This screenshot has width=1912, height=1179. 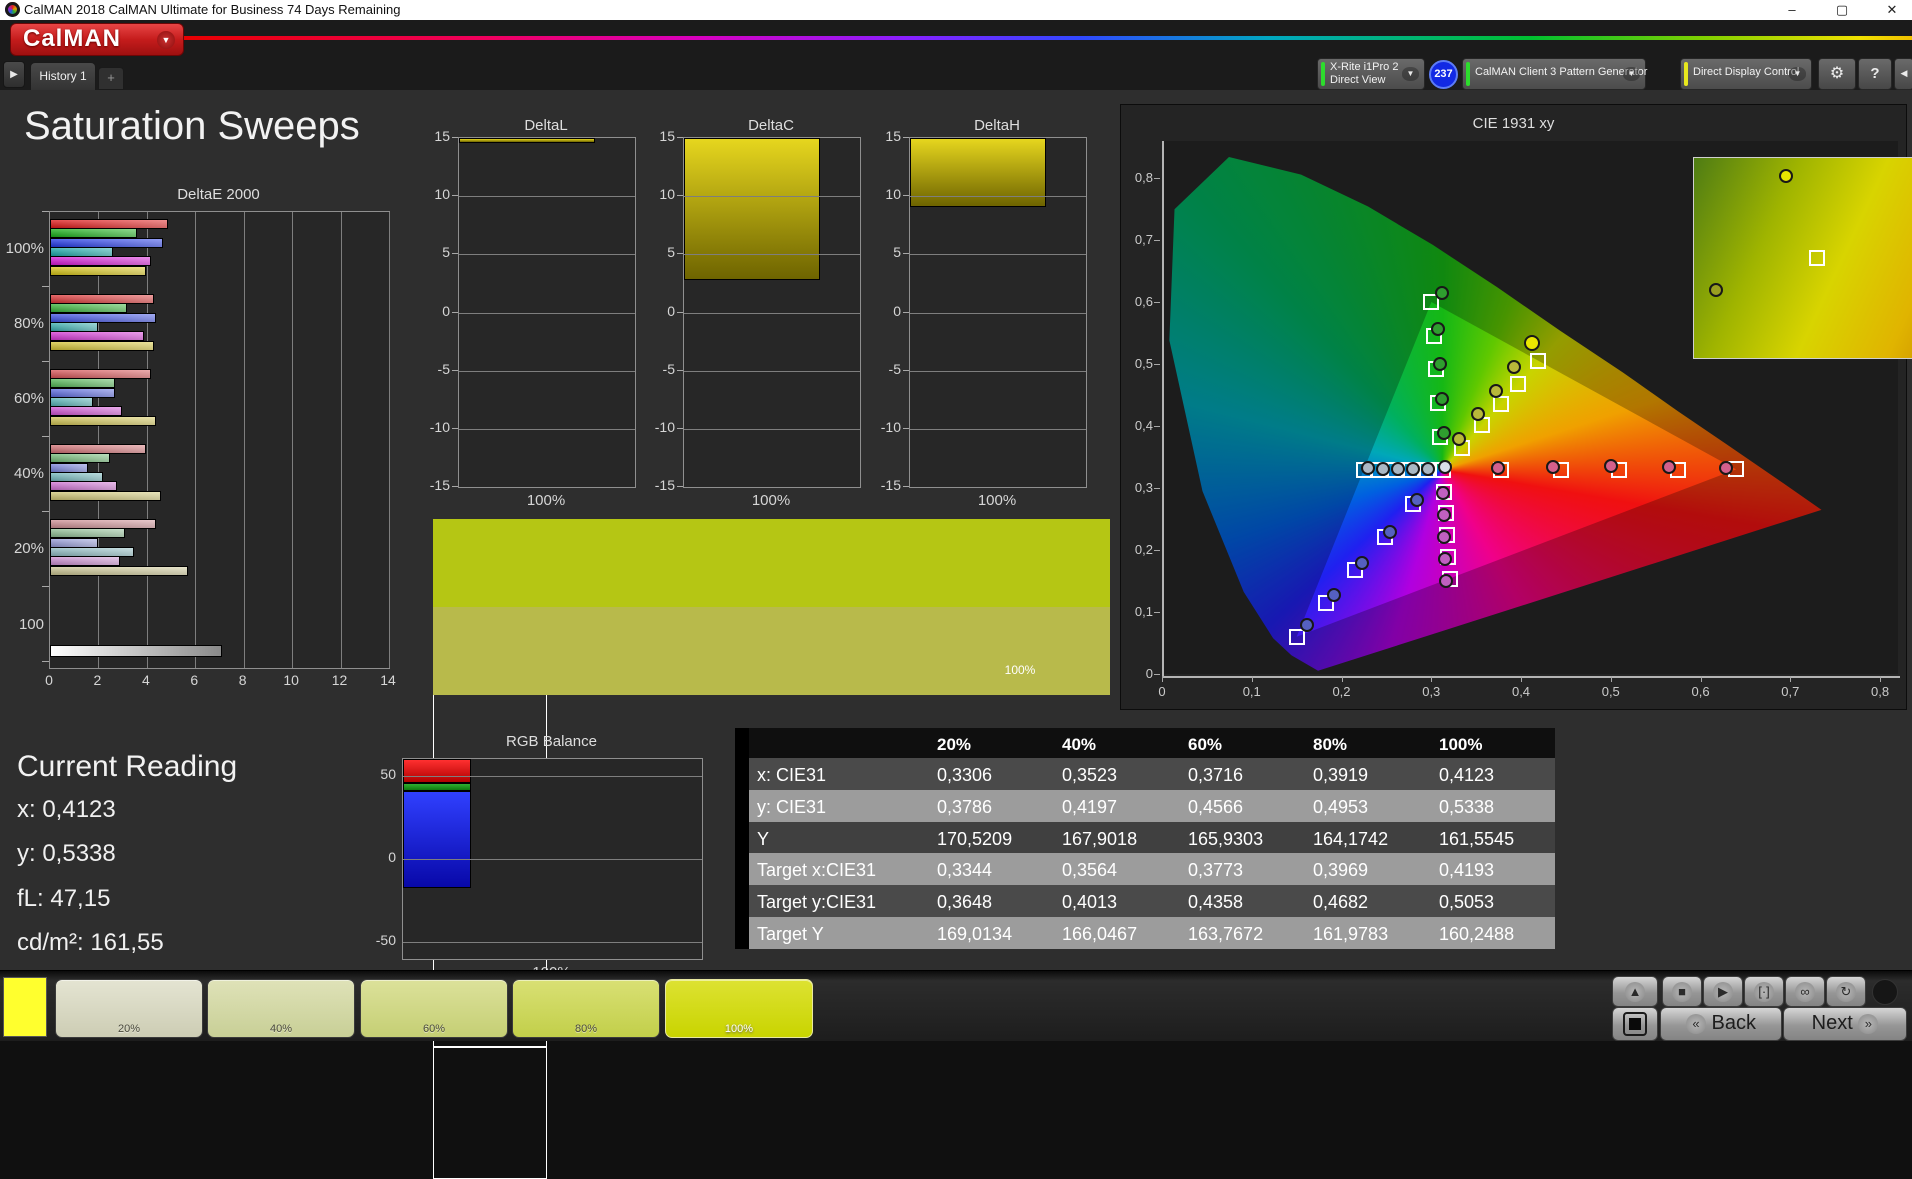 What do you see at coordinates (119, 570) in the screenshot?
I see `deltae-bar-yellow-20%` at bounding box center [119, 570].